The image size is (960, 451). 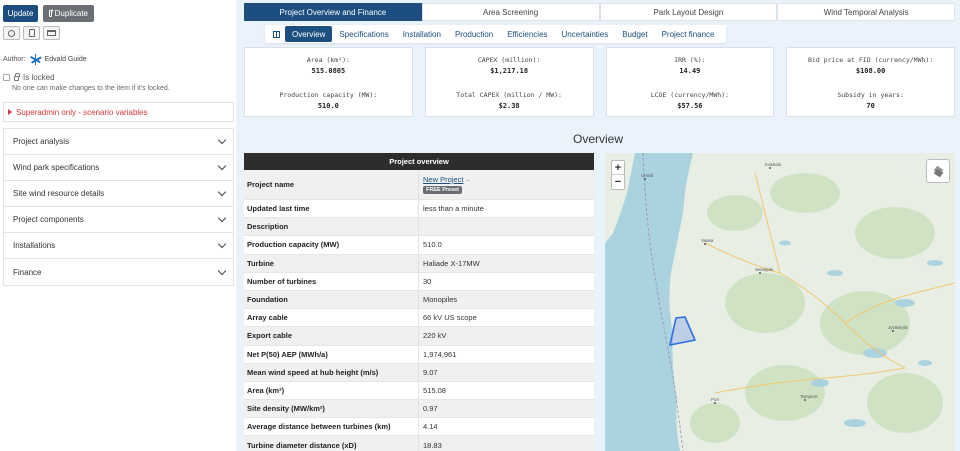 I want to click on superadmin-section: Superadmin only - scenario variables, so click(x=118, y=112).